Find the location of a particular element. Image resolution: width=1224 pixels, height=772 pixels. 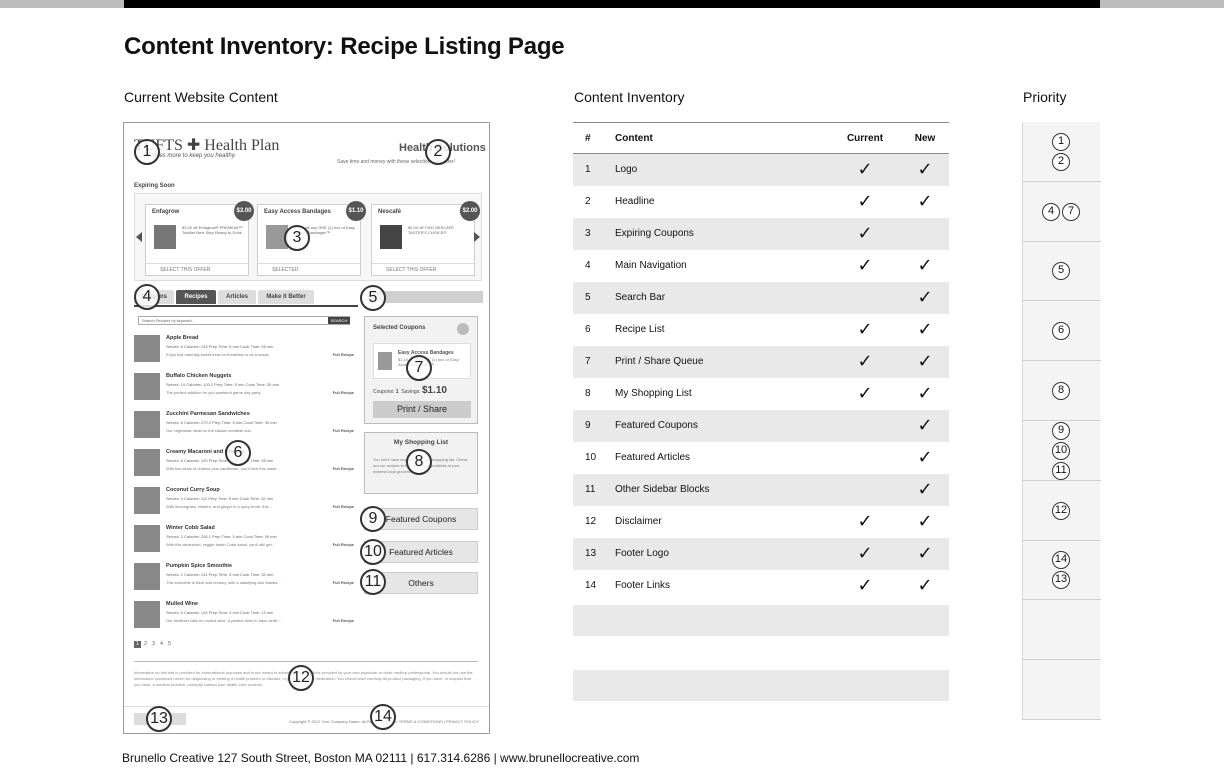

priority-marker: 14 is located at coordinates (1061, 560).